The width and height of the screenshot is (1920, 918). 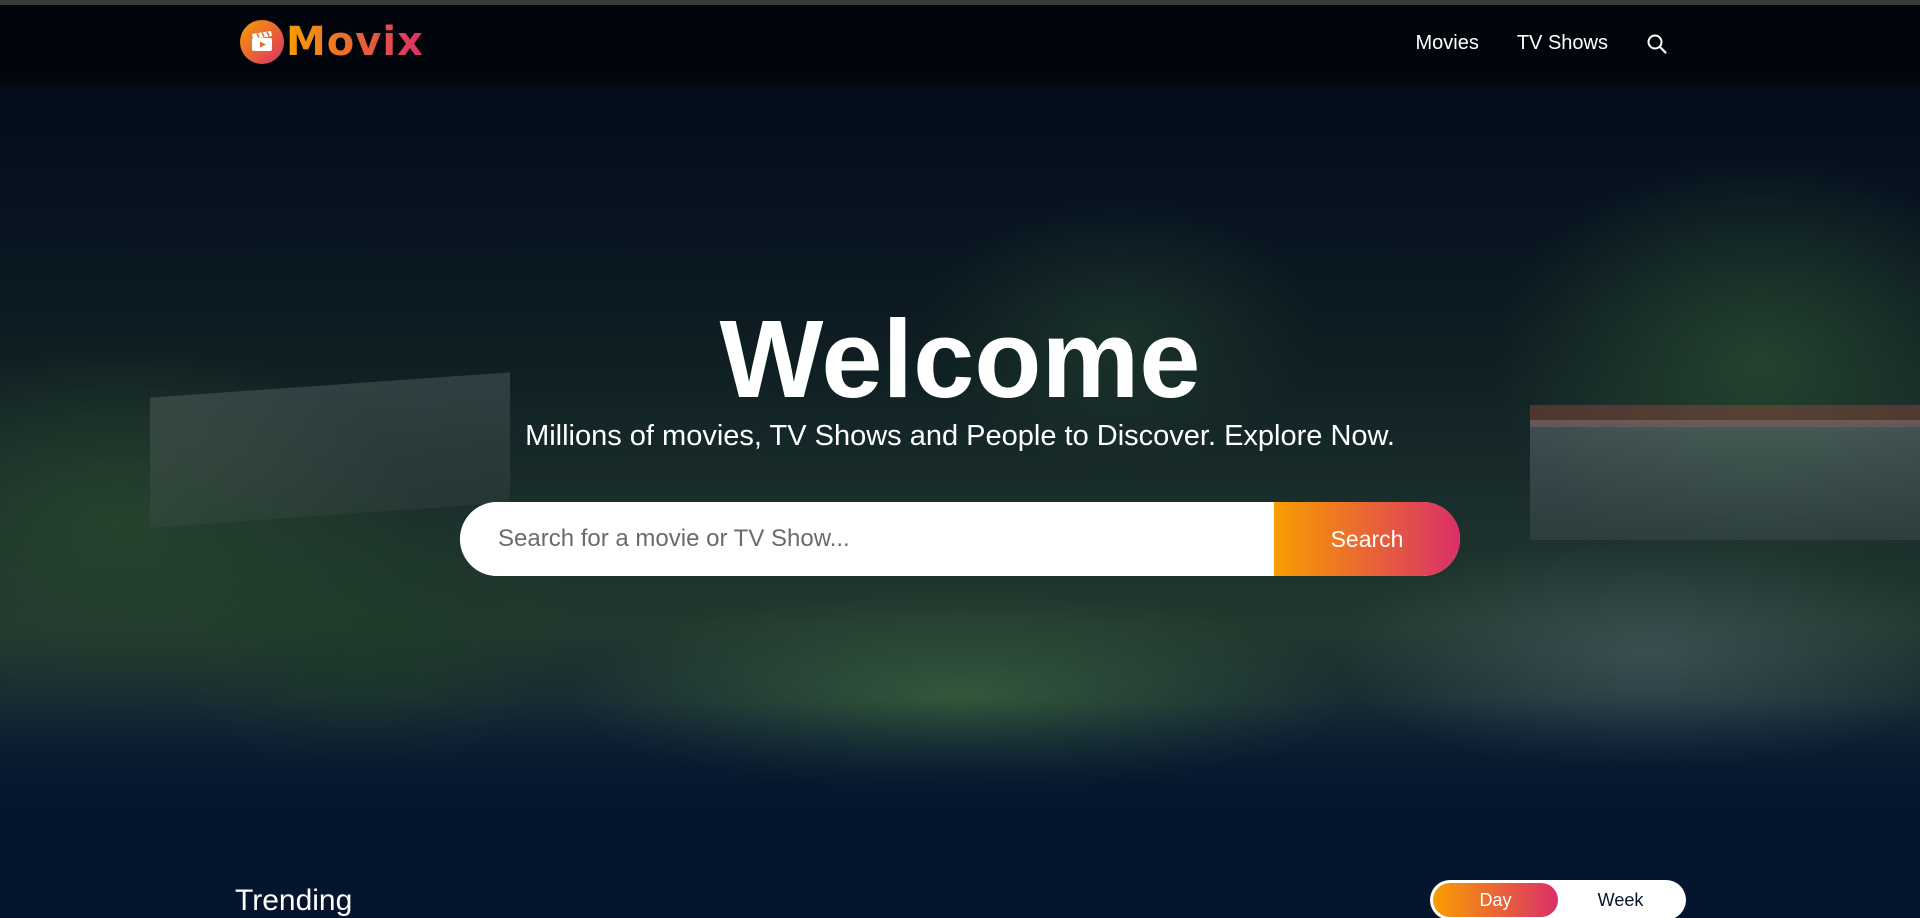 I want to click on search-icon, so click(x=1657, y=44).